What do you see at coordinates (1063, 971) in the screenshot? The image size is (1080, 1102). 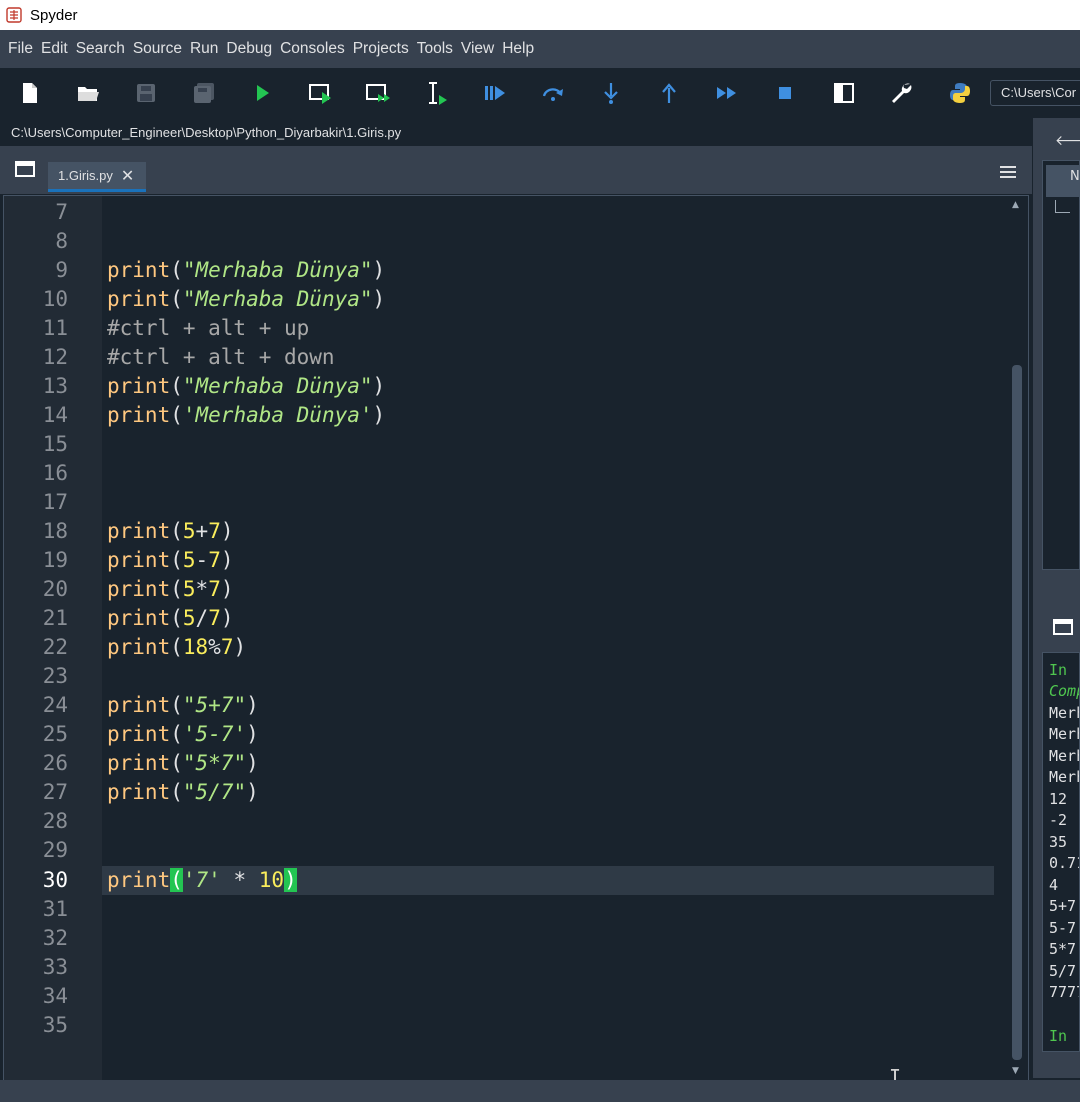 I see `console-line: 5/7` at bounding box center [1063, 971].